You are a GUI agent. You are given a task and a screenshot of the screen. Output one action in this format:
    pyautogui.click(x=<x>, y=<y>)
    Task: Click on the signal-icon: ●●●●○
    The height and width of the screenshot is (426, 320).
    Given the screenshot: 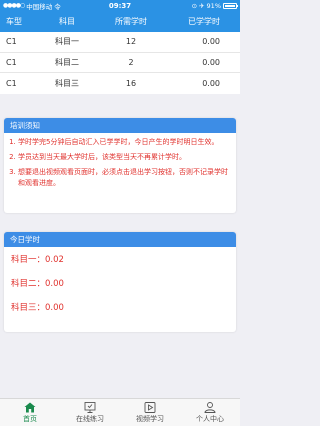 What is the action you would take?
    pyautogui.click(x=14, y=5)
    